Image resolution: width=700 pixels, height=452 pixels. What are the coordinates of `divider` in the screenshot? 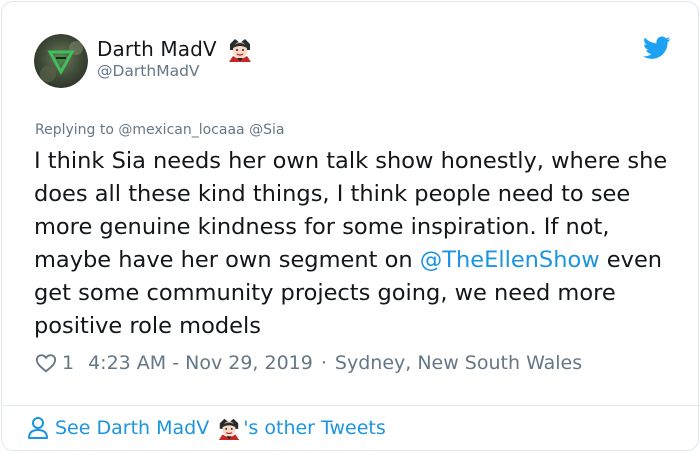 It's located at (351, 405).